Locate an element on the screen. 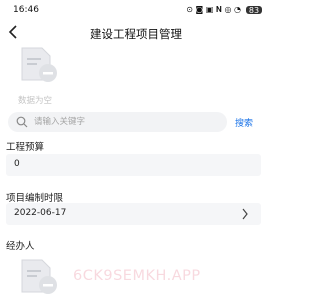  page-title: 建设工程项目管理 is located at coordinates (136, 34).